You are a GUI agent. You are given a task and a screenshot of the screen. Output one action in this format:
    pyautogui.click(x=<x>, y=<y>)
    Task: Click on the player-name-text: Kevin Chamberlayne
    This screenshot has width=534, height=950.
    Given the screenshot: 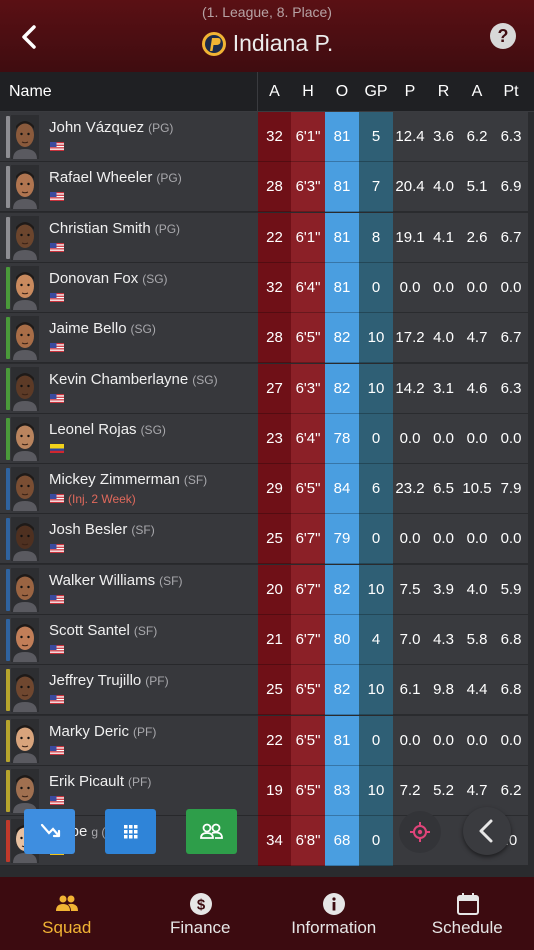 What is the action you would take?
    pyautogui.click(x=119, y=379)
    